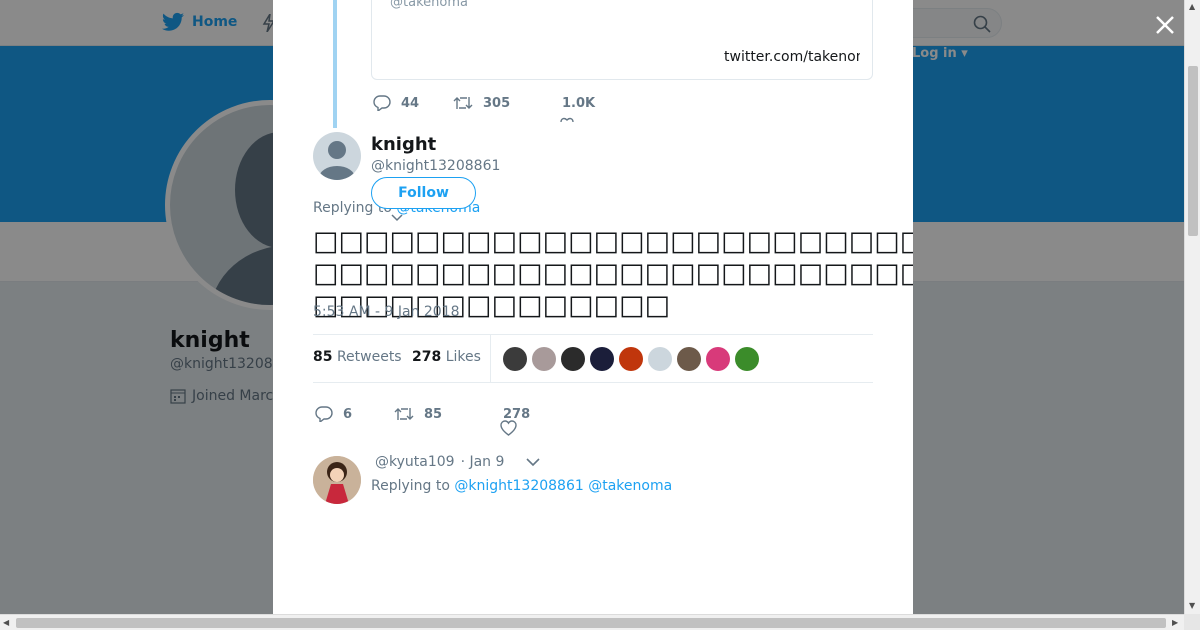  What do you see at coordinates (593, 415) in the screenshot?
I see `tweet-actions: 6 85 278` at bounding box center [593, 415].